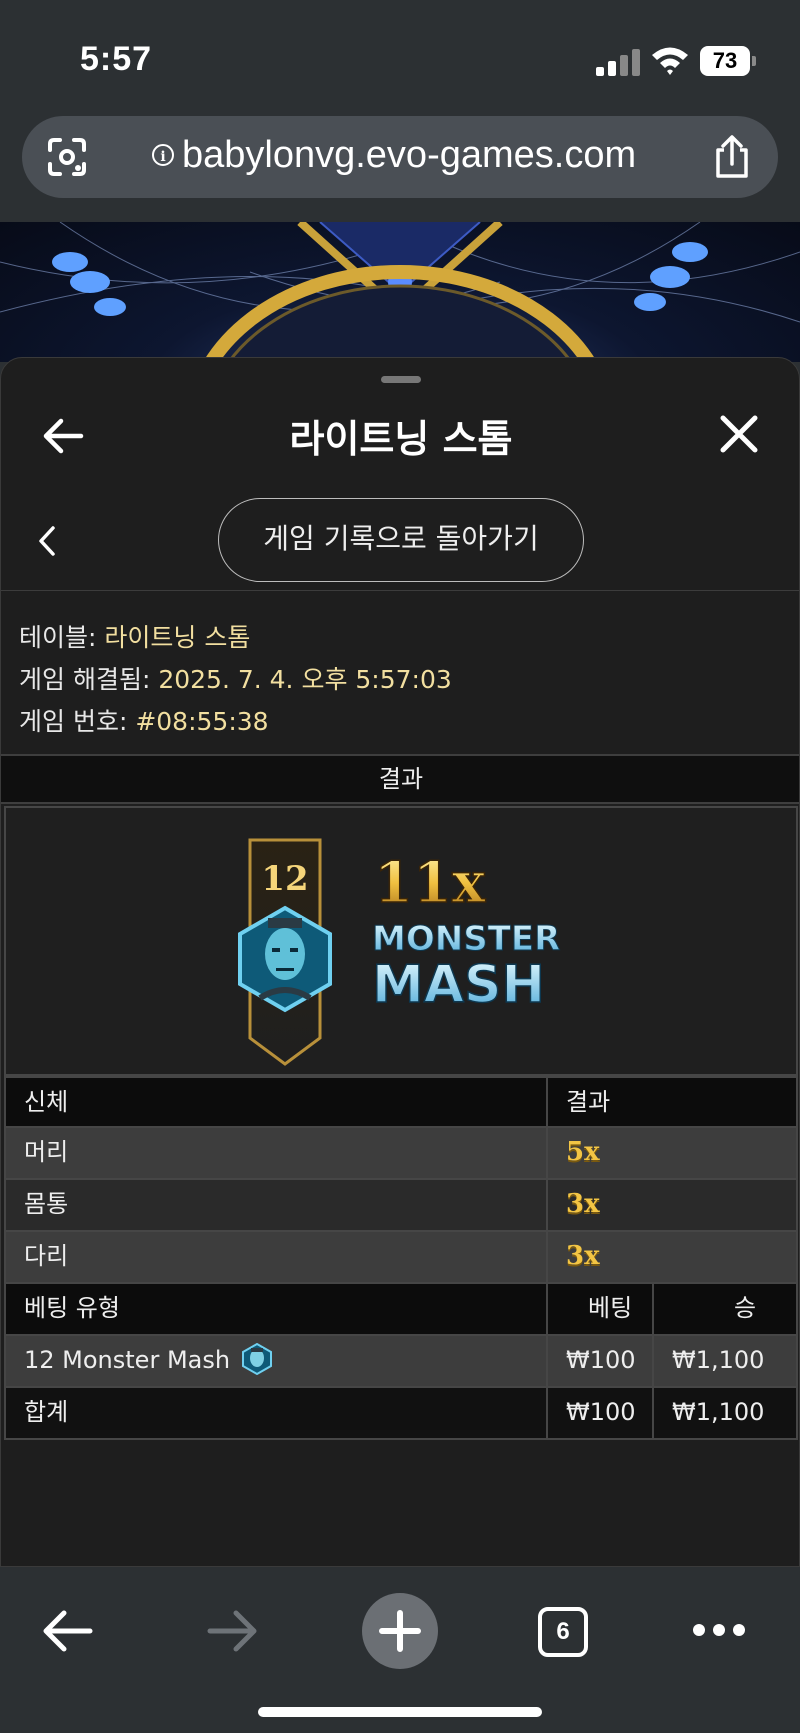 Image resolution: width=800 pixels, height=1733 pixels. Describe the element at coordinates (400, 779) in the screenshot. I see `result-heading: 결과` at that location.